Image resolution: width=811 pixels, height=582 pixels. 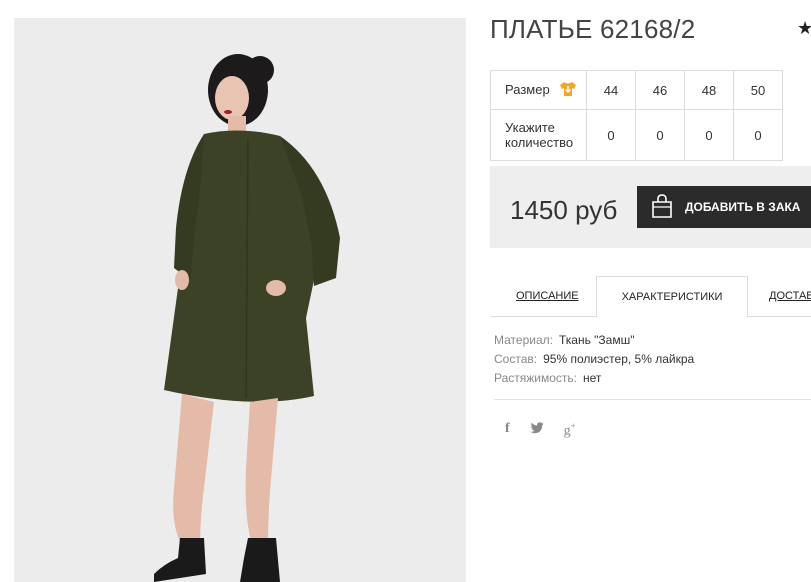 I want to click on tab-delivery: ДОСТАВ, so click(x=790, y=296).